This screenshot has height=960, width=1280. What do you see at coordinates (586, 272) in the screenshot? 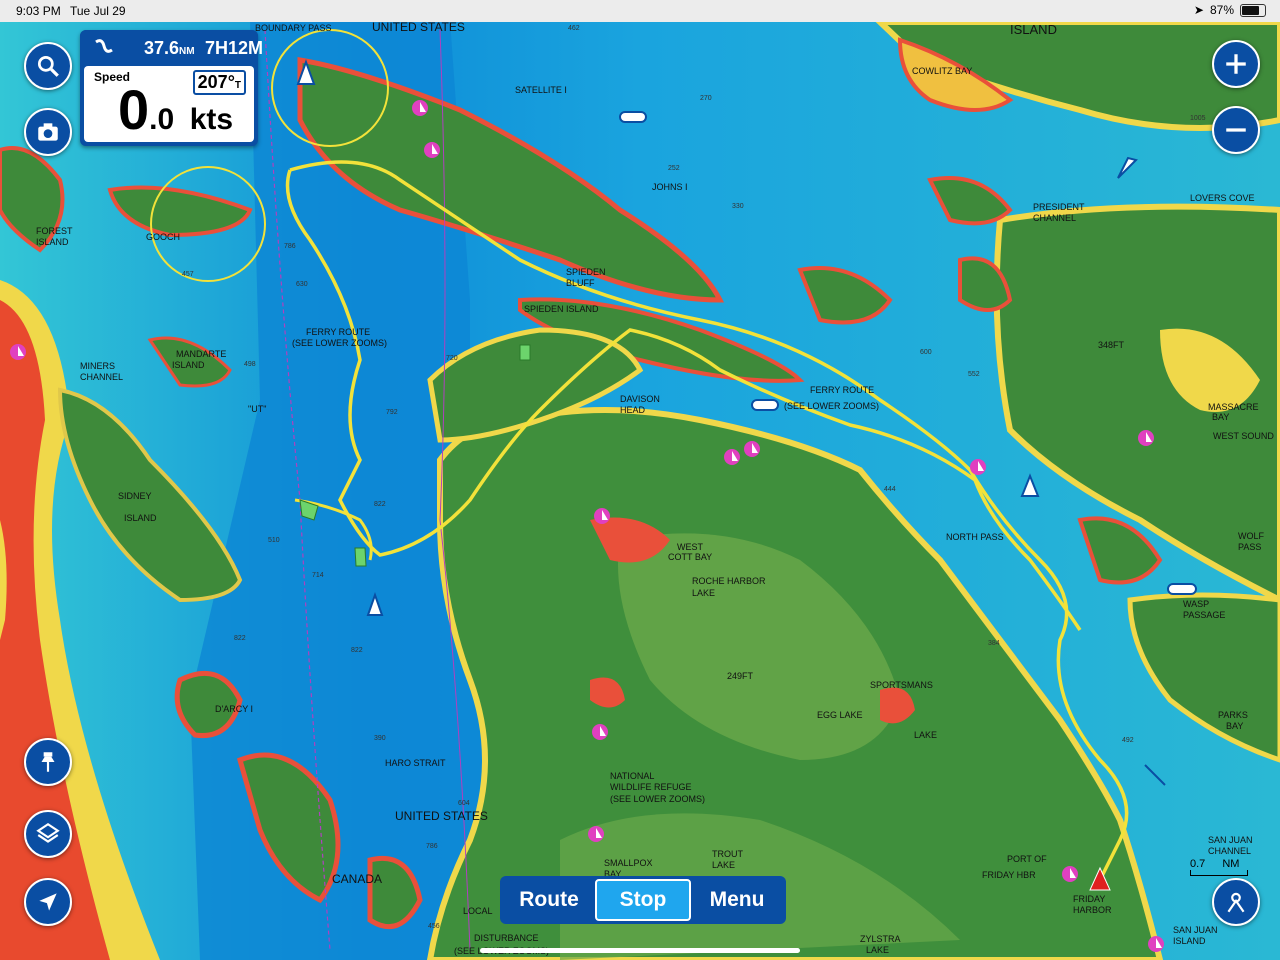
I see `map-label: SPIEDEN` at bounding box center [586, 272].